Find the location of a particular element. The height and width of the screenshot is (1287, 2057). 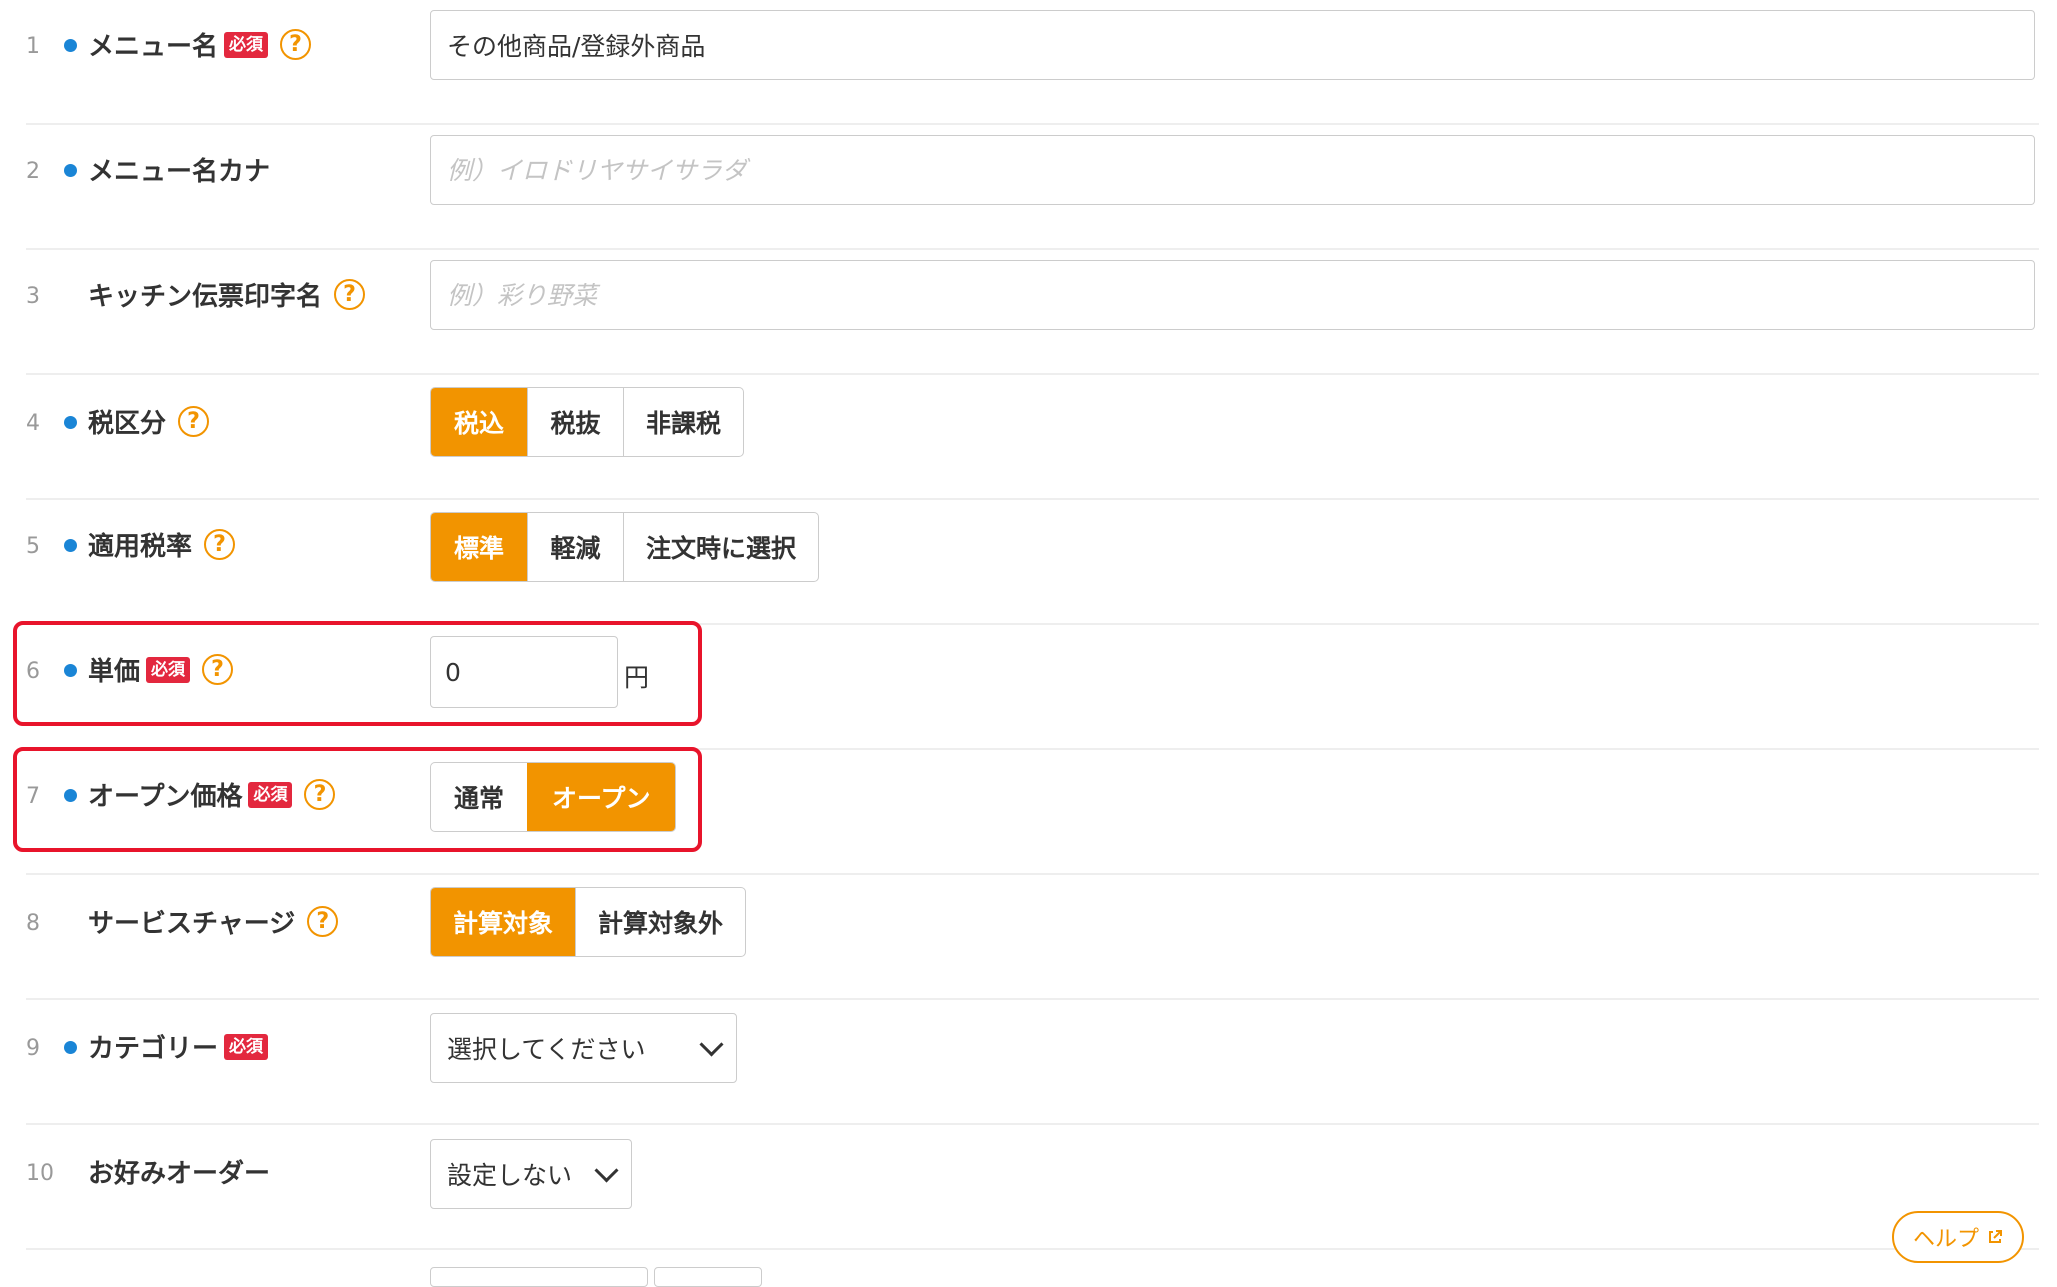

field-label: お好みオーダー is located at coordinates (179, 1171).